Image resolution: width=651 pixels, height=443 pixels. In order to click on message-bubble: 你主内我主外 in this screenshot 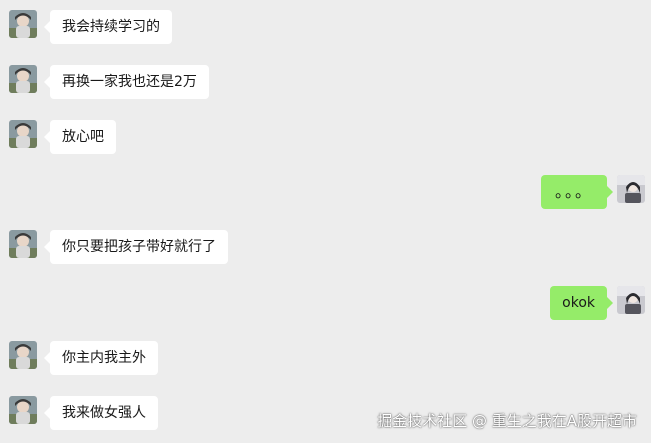, I will do `click(101, 358)`.